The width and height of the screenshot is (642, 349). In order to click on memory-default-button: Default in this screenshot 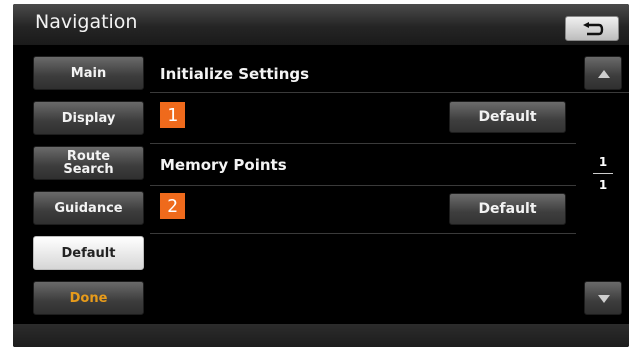, I will do `click(507, 209)`.